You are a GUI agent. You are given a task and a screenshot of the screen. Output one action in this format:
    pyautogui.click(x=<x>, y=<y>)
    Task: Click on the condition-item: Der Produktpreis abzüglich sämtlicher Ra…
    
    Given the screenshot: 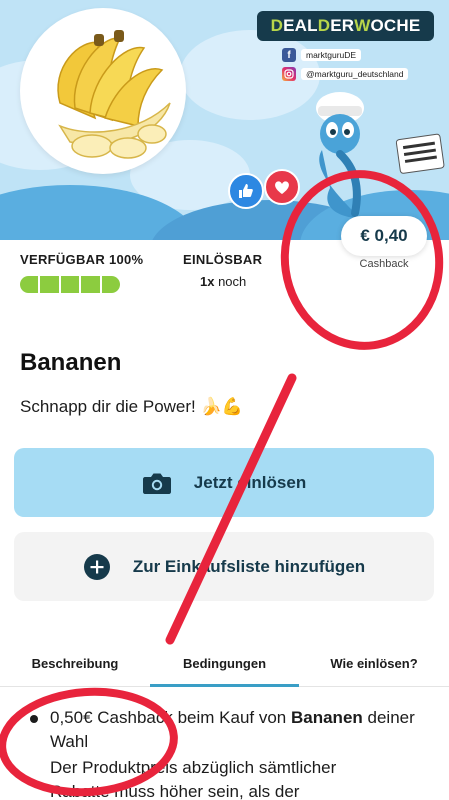 What is the action you would take?
    pyautogui.click(x=233, y=778)
    